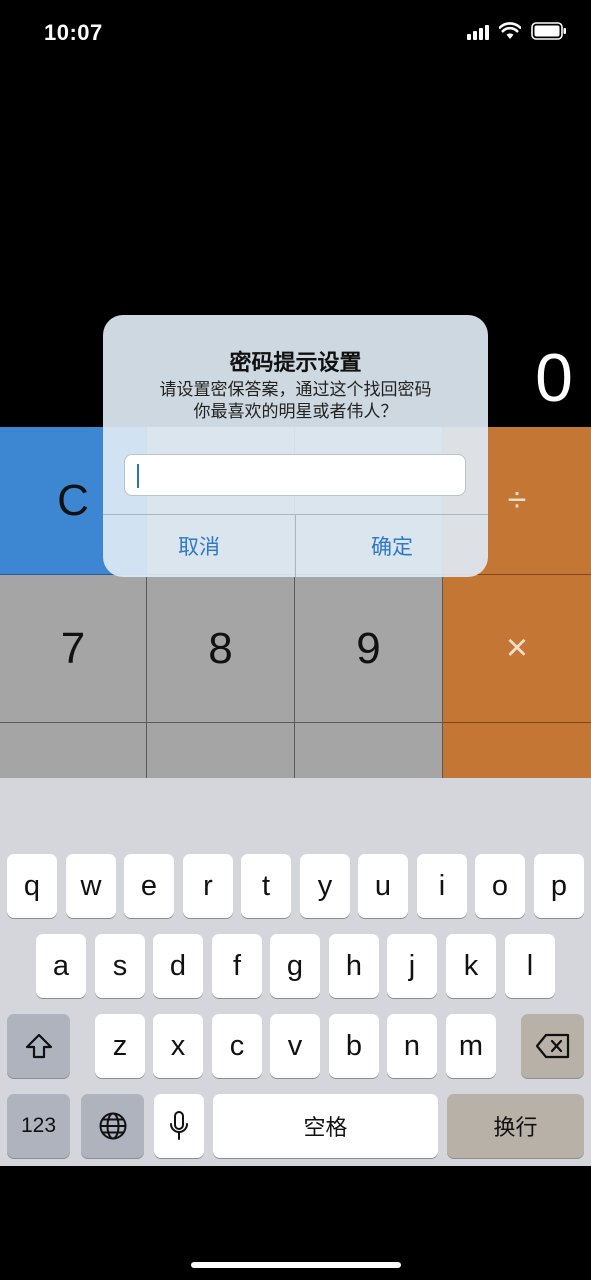  I want to click on nine-button: 9, so click(369, 649).